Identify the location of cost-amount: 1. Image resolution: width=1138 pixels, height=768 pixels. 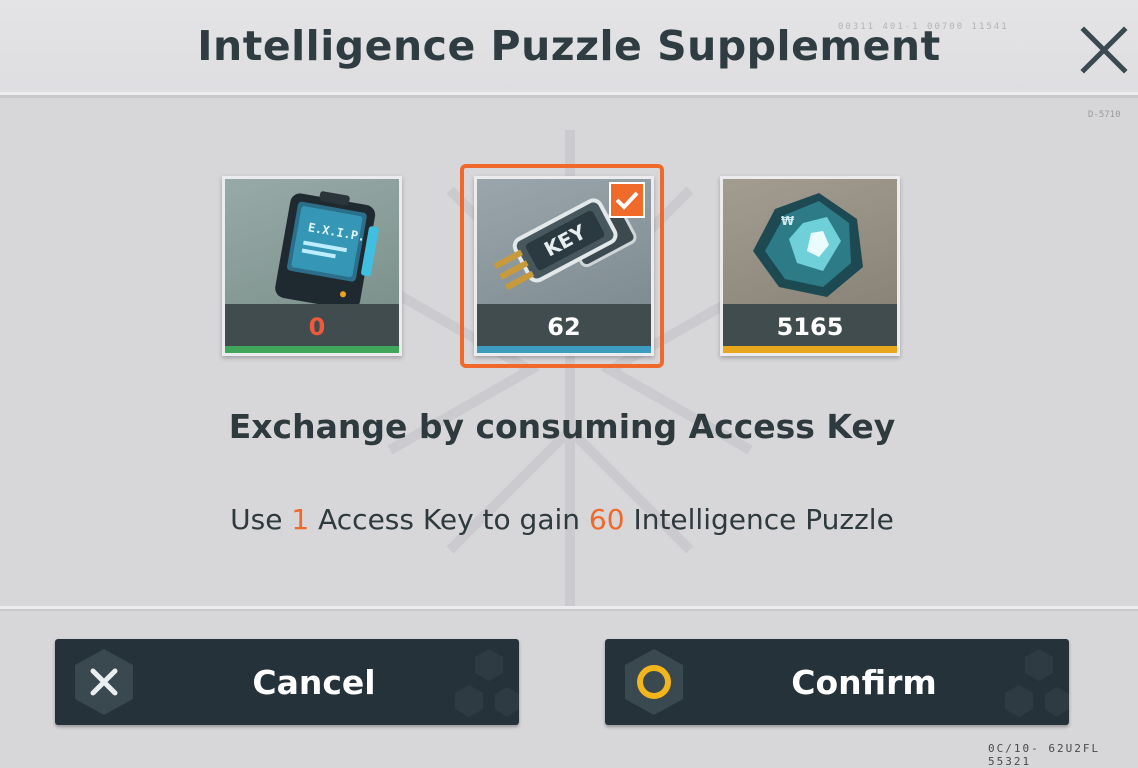
(300, 519).